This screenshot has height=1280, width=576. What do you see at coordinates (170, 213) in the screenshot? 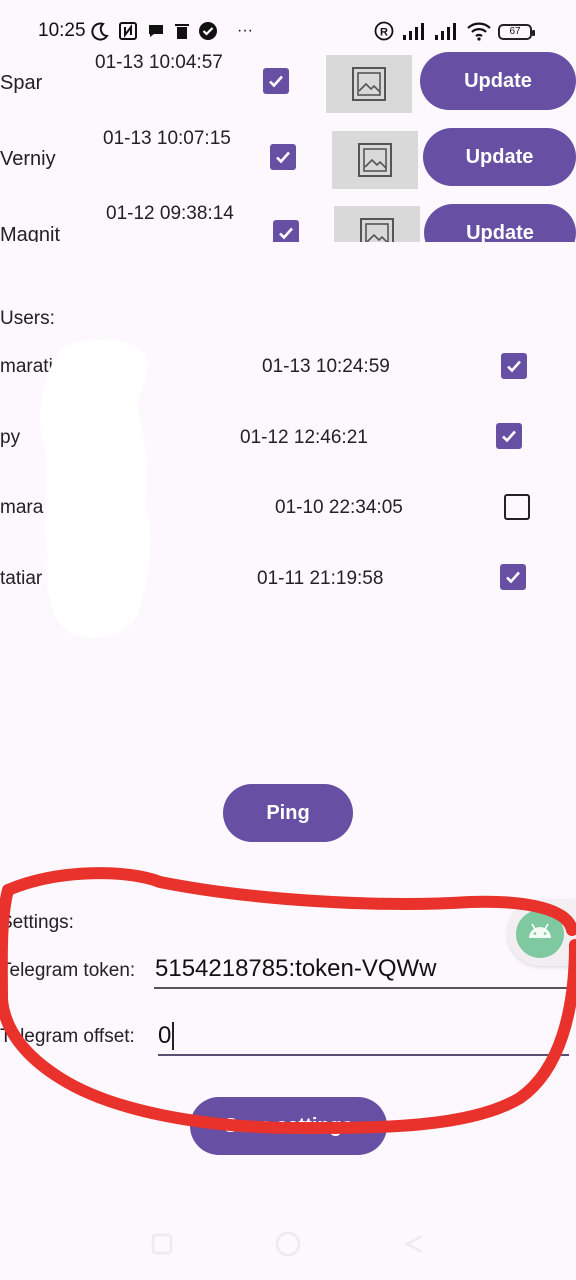
I see `store-timestamp: 01-12 09:38:14` at bounding box center [170, 213].